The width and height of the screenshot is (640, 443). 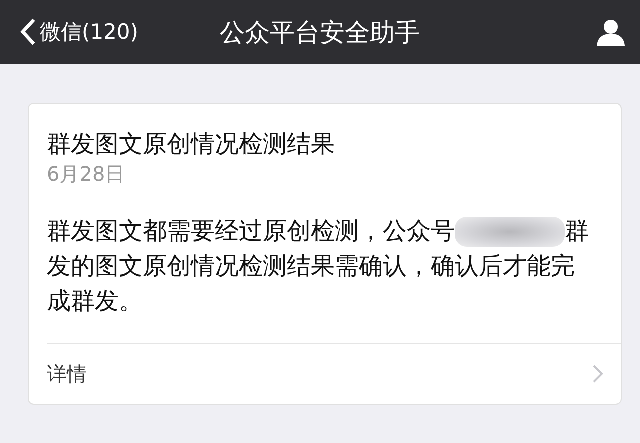 What do you see at coordinates (28, 32) in the screenshot?
I see `back-chevron-icon` at bounding box center [28, 32].